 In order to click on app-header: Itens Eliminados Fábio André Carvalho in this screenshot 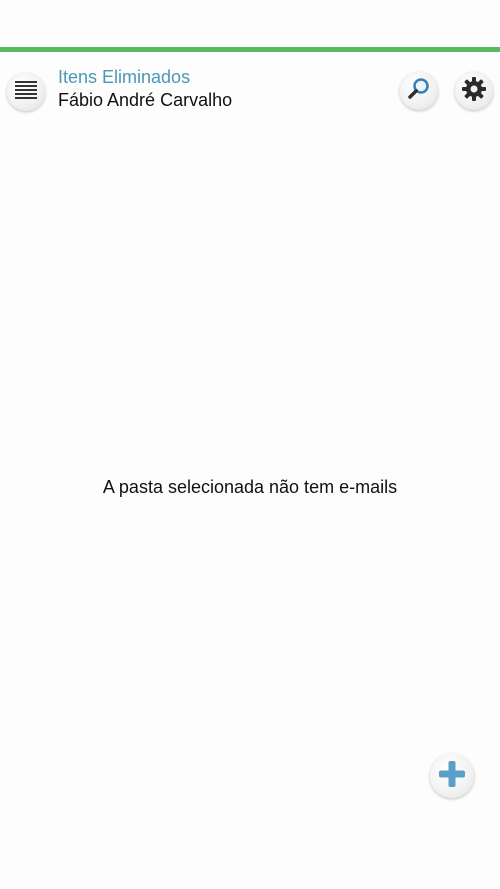, I will do `click(250, 91)`.